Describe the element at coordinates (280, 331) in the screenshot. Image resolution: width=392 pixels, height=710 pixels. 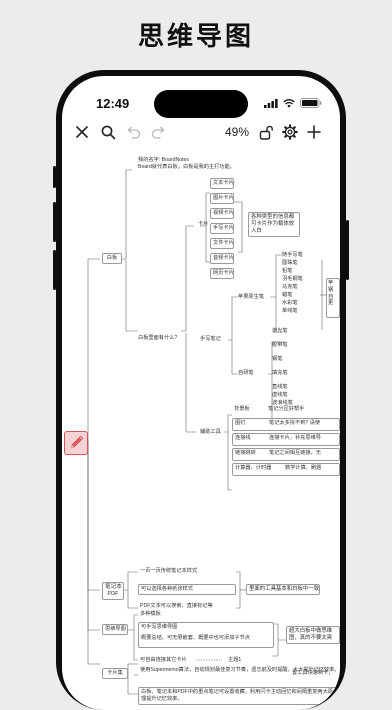
I see `custom-pen-item: 激光笔` at that location.